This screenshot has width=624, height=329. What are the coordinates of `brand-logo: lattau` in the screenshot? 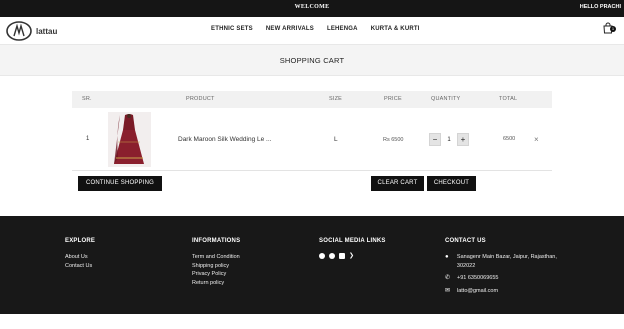 It's located at (31, 31).